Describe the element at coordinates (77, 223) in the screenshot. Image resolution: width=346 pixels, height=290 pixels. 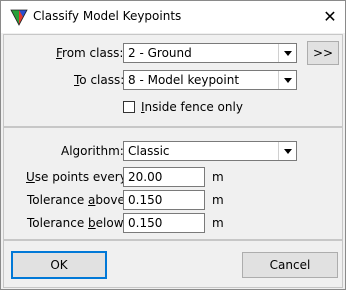
I see `tolerance-below-label: Tolerance below:` at that location.